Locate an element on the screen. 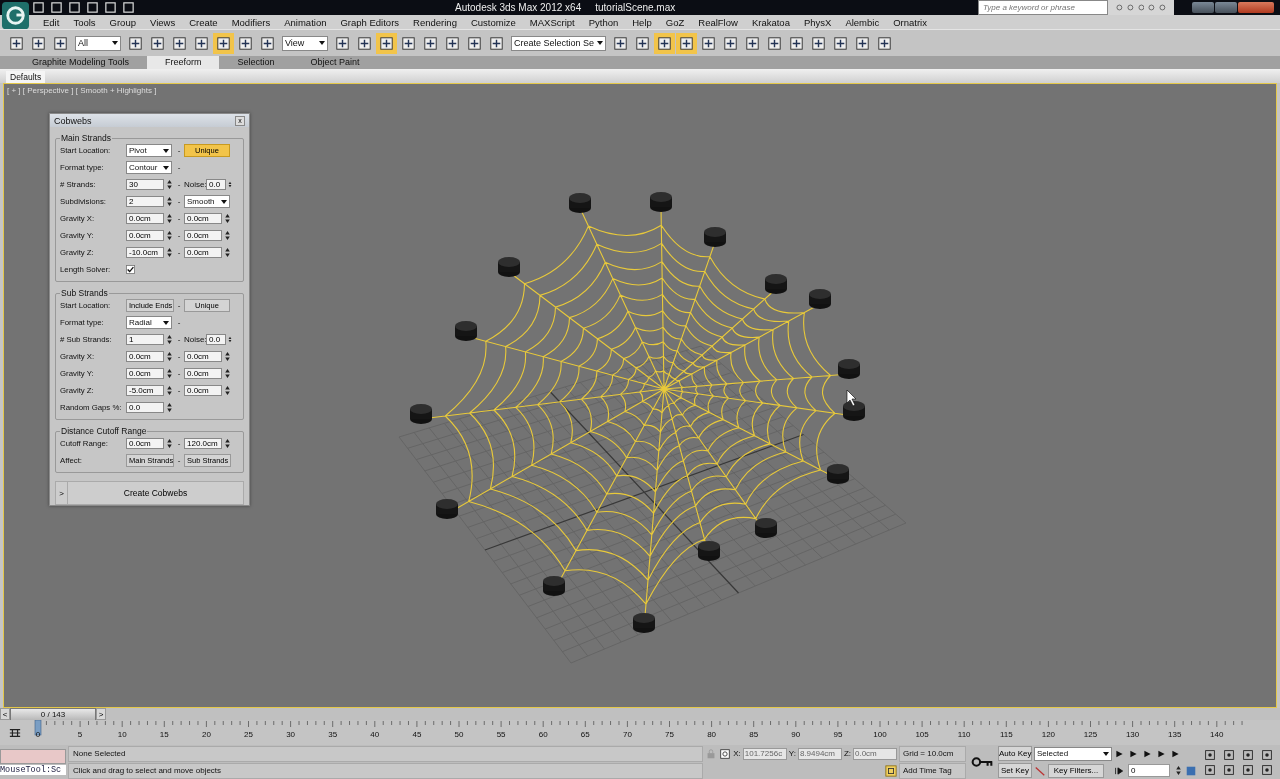  toolbar-dropdown: All is located at coordinates (98, 43).